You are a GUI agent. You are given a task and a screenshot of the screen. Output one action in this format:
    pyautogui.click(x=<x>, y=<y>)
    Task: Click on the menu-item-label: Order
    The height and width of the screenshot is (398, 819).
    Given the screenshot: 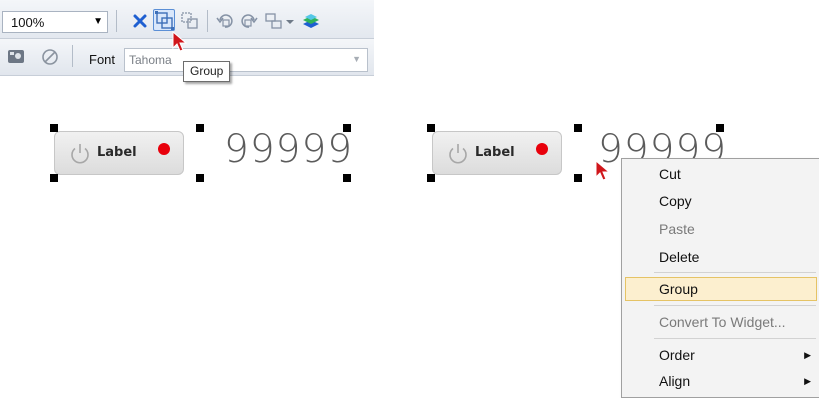 What is the action you would take?
    pyautogui.click(x=677, y=355)
    